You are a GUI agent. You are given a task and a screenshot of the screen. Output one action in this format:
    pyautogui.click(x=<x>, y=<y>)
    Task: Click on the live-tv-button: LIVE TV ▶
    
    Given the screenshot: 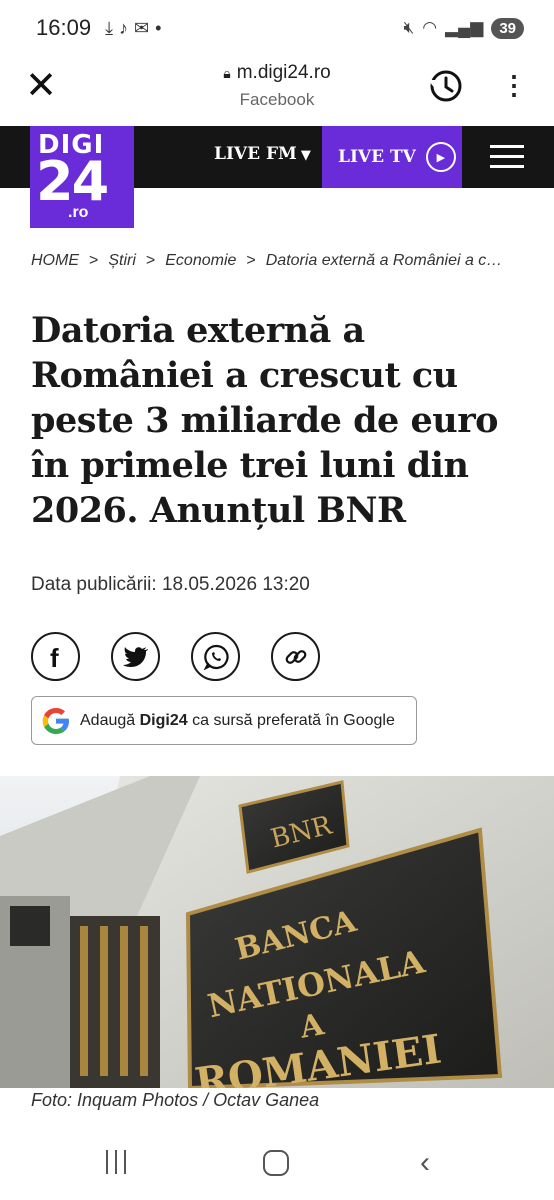 What is the action you would take?
    pyautogui.click(x=392, y=157)
    